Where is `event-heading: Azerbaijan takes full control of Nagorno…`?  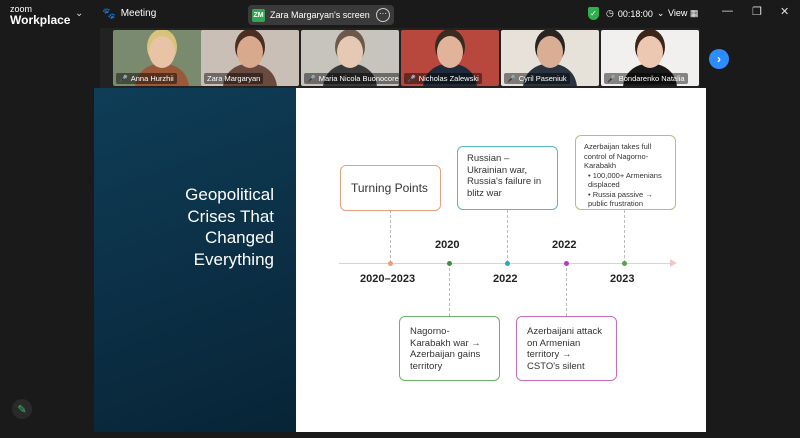
event-heading: Azerbaijan takes full control of Nagorno… is located at coordinates (618, 156).